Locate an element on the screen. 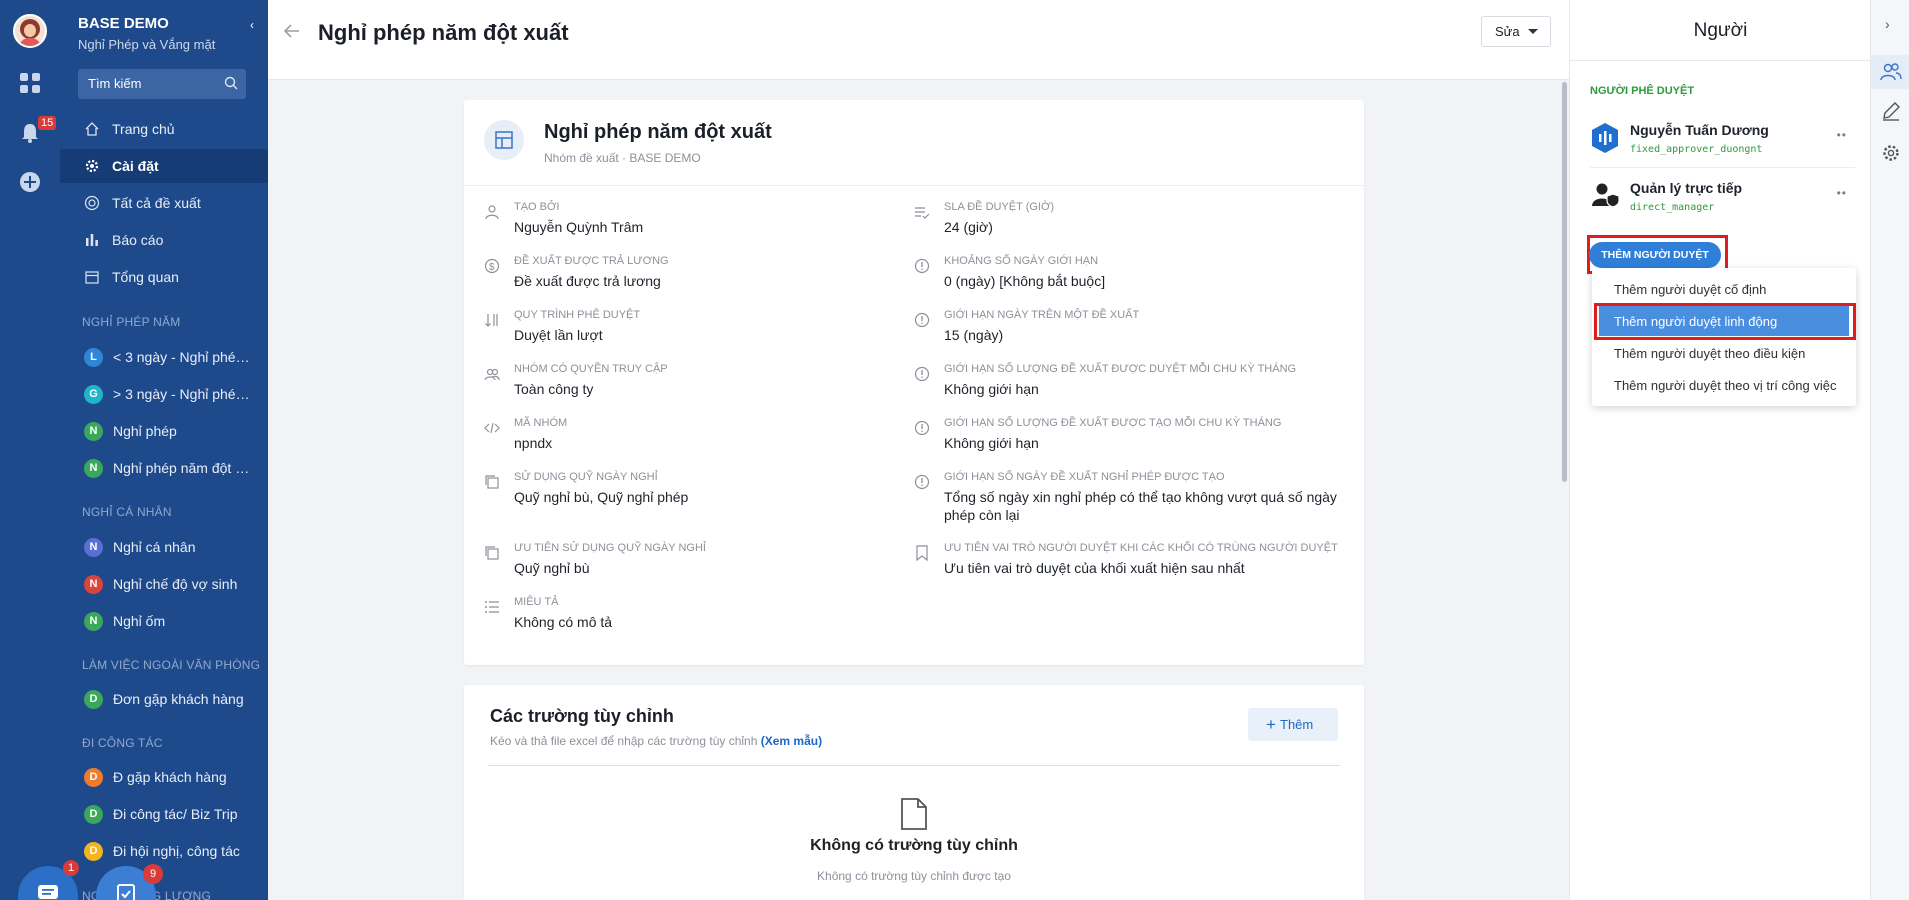  field-value: Không có mô tả is located at coordinates (563, 622).